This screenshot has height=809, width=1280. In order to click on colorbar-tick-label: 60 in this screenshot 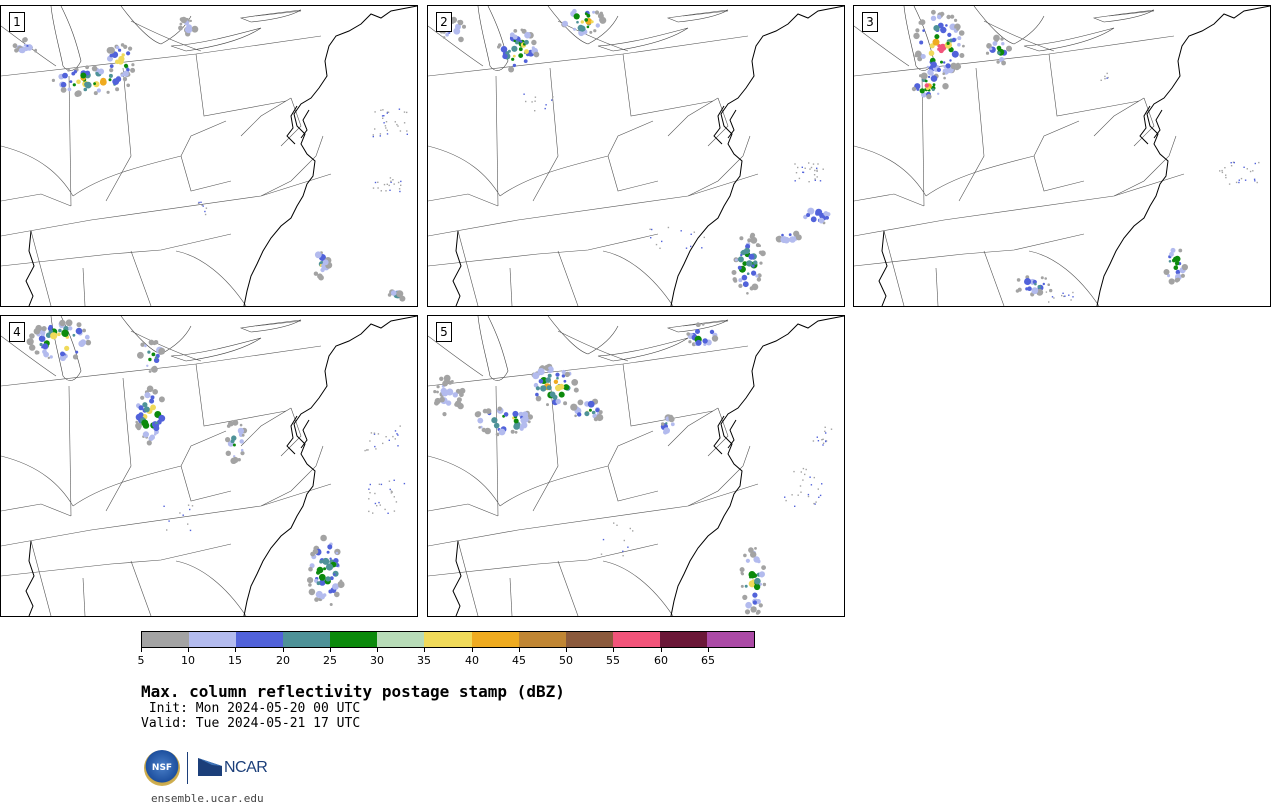, I will do `click(661, 660)`.